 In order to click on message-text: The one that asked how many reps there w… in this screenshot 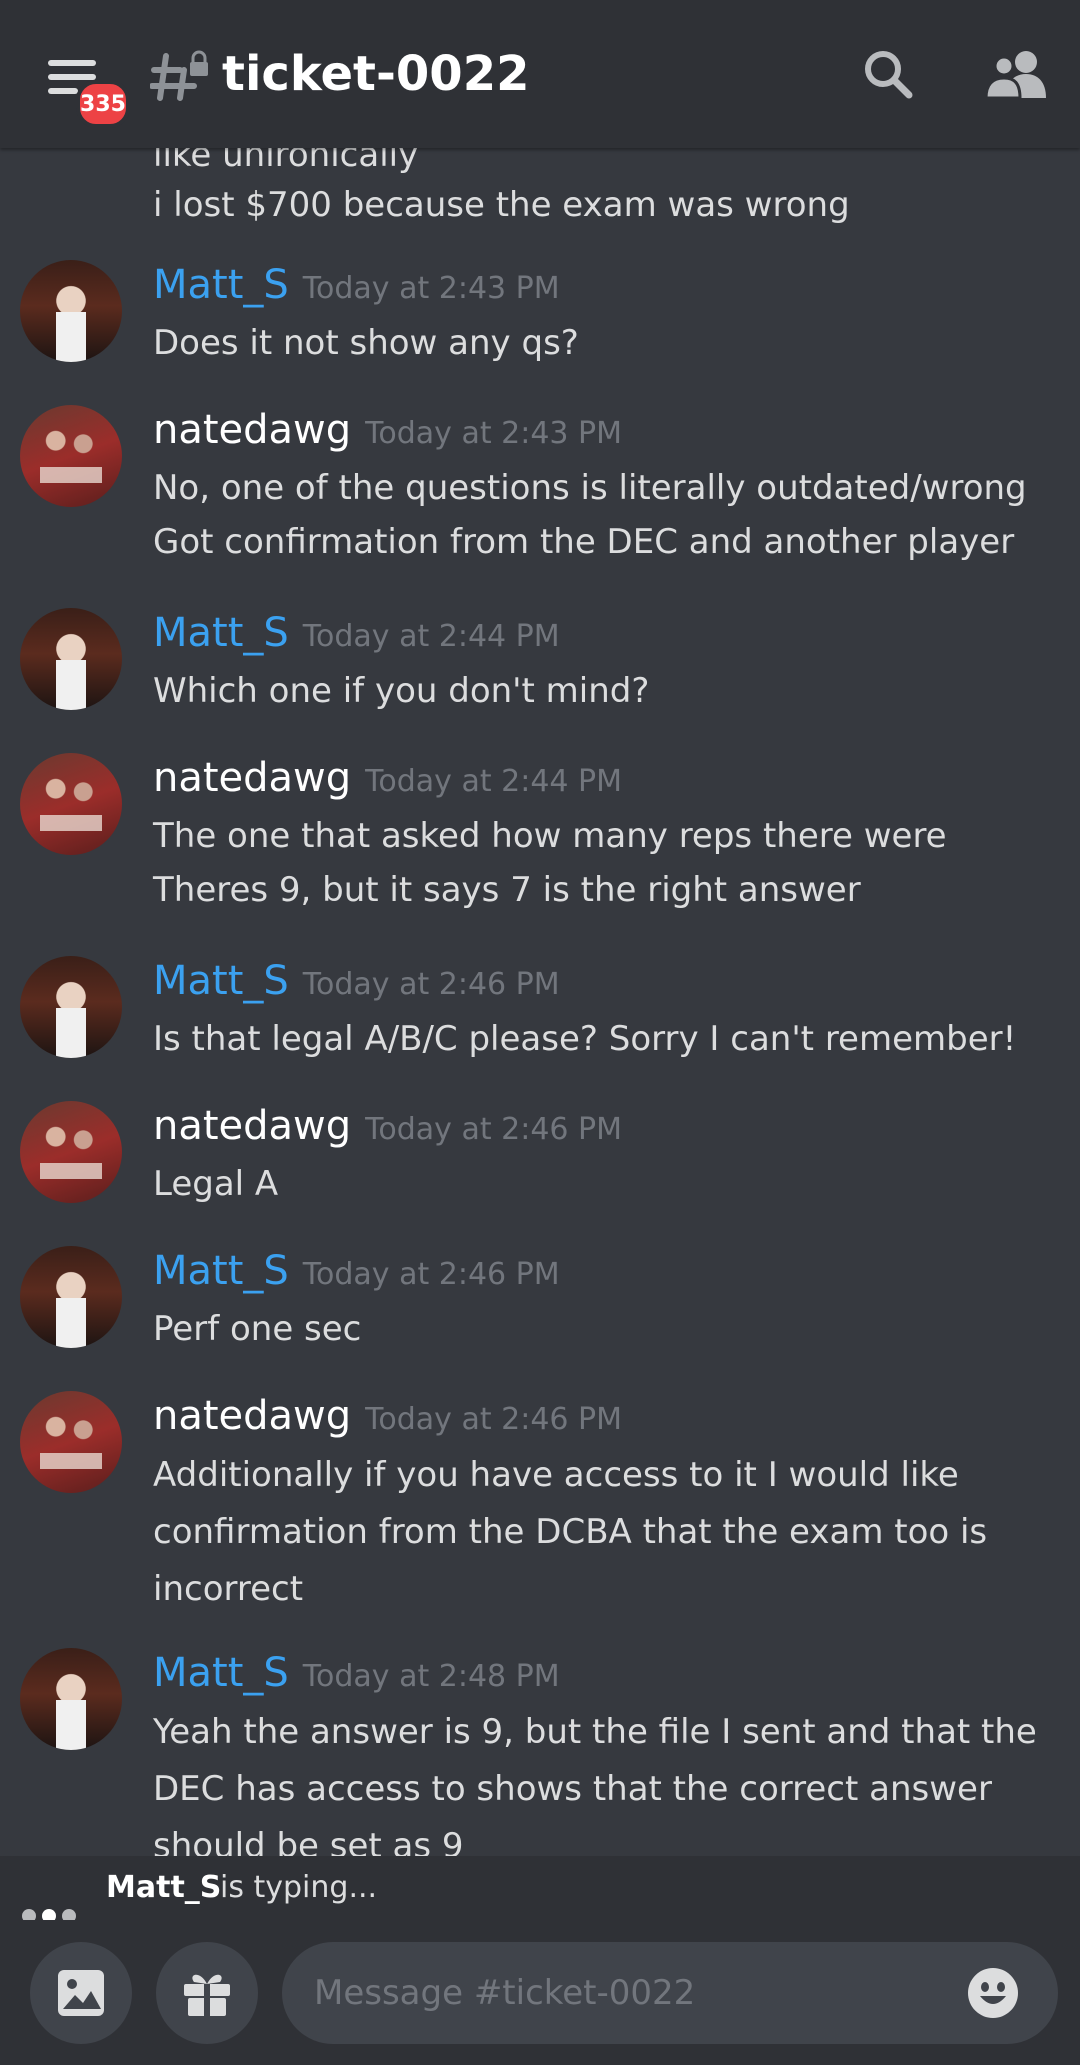, I will do `click(550, 836)`.